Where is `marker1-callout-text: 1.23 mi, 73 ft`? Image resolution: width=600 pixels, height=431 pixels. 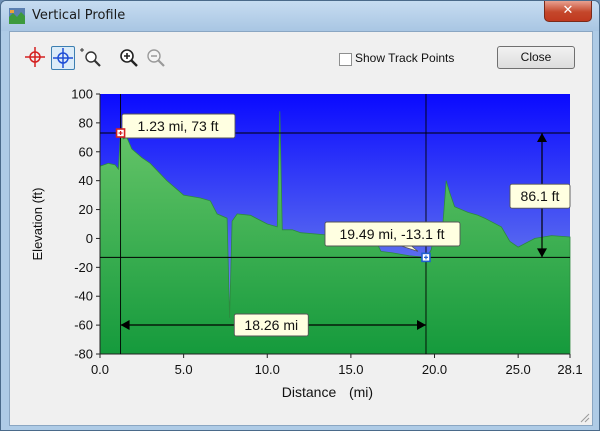
marker1-callout-text: 1.23 mi, 73 ft is located at coordinates (178, 126).